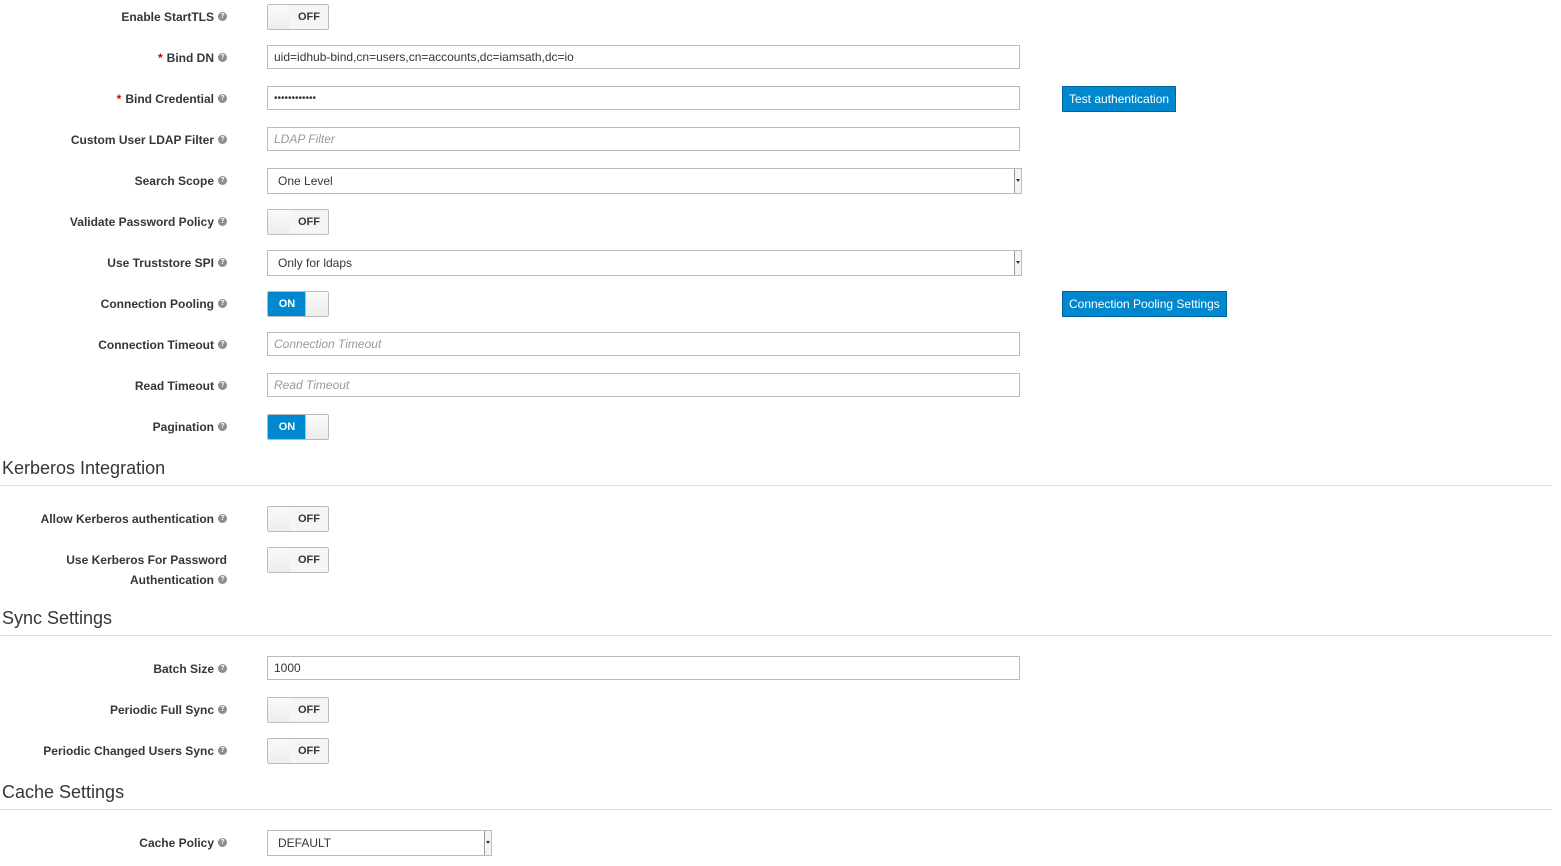 The width and height of the screenshot is (1561, 866). Describe the element at coordinates (168, 710) in the screenshot. I see `periodic-full-sync-label: Periodic Full Sync?` at that location.